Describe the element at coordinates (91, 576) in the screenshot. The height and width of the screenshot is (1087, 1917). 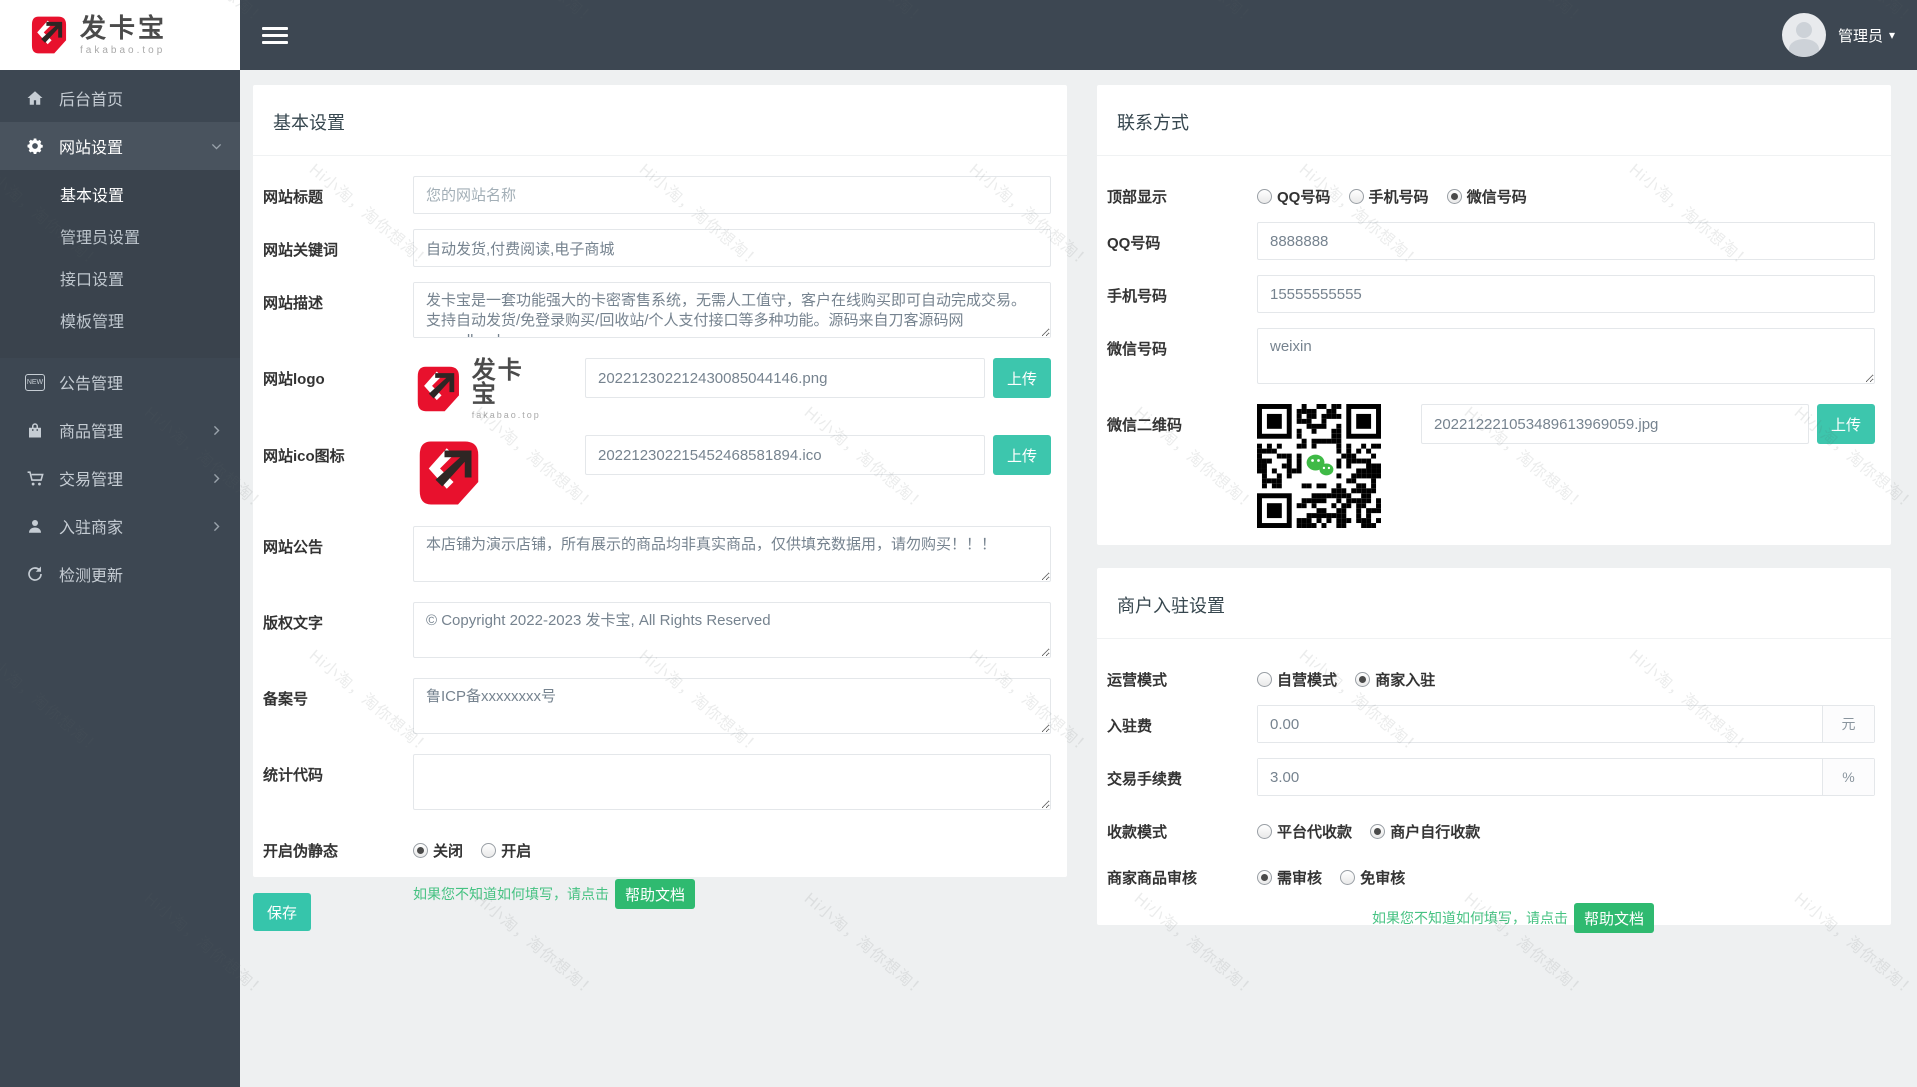
I see `sidebar-item-label: 检测更新` at that location.